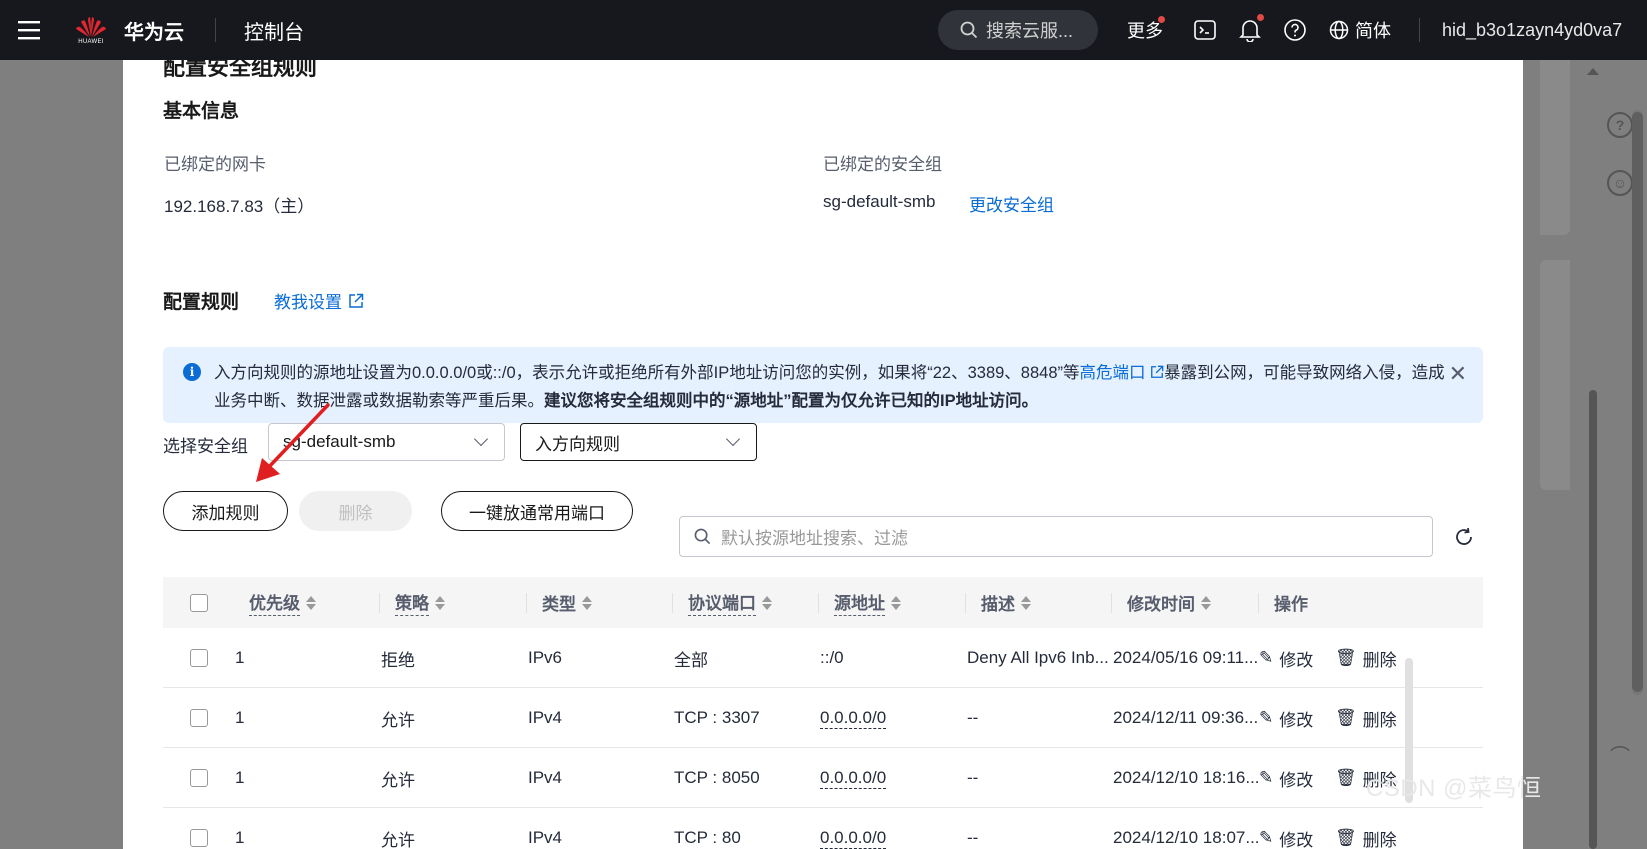  Describe the element at coordinates (1419, 30) in the screenshot. I see `divider` at that location.